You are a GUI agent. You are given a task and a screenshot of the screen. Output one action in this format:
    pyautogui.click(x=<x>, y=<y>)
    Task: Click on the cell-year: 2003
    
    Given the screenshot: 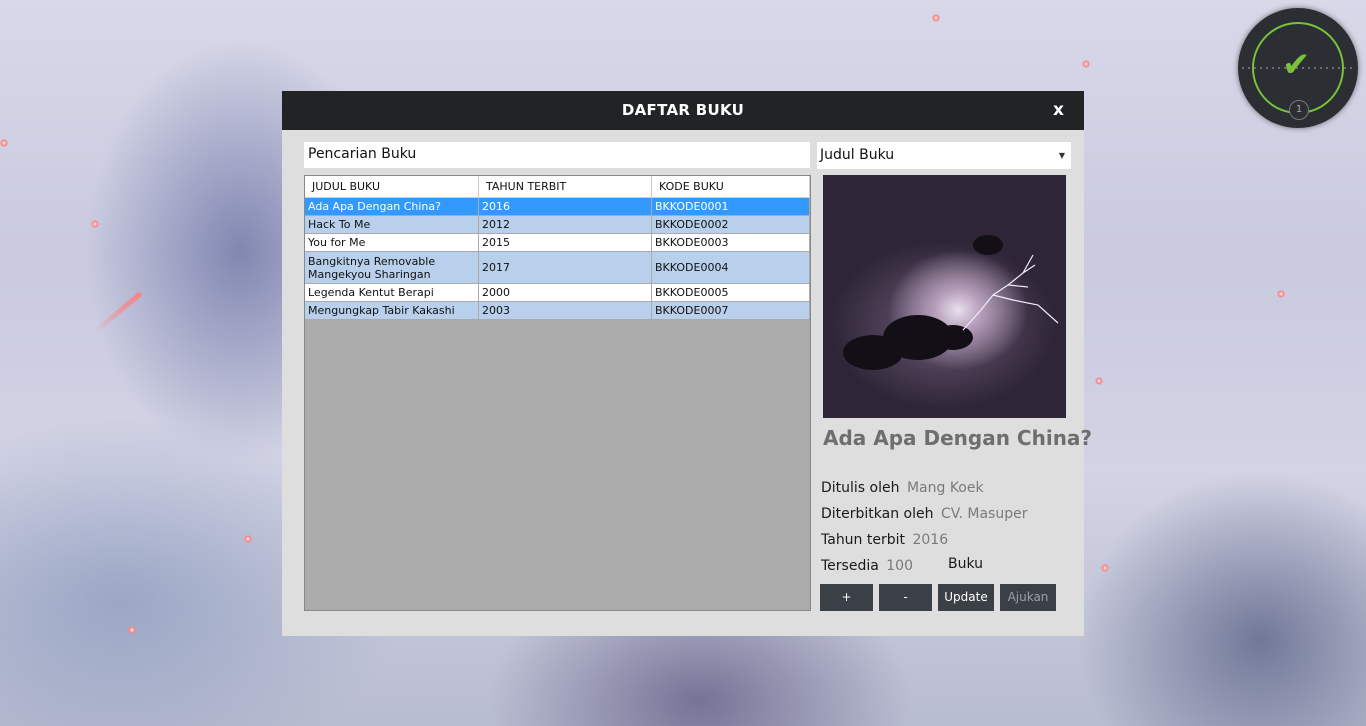 What is the action you would take?
    pyautogui.click(x=565, y=310)
    